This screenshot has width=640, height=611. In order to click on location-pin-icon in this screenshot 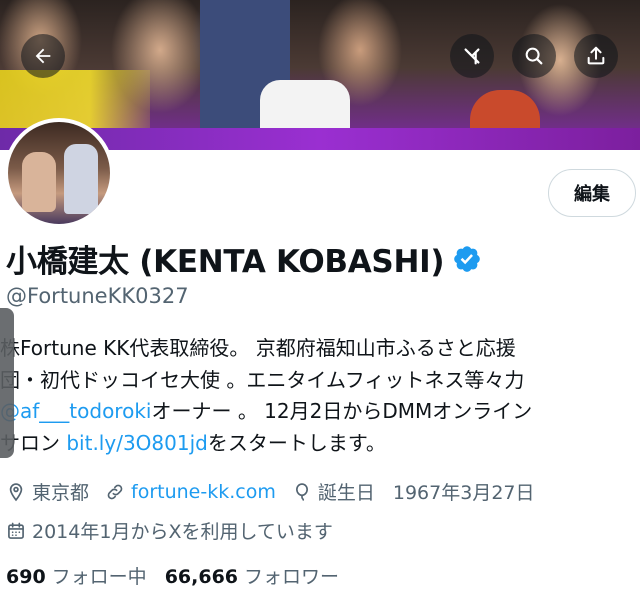, I will do `click(16, 491)`.